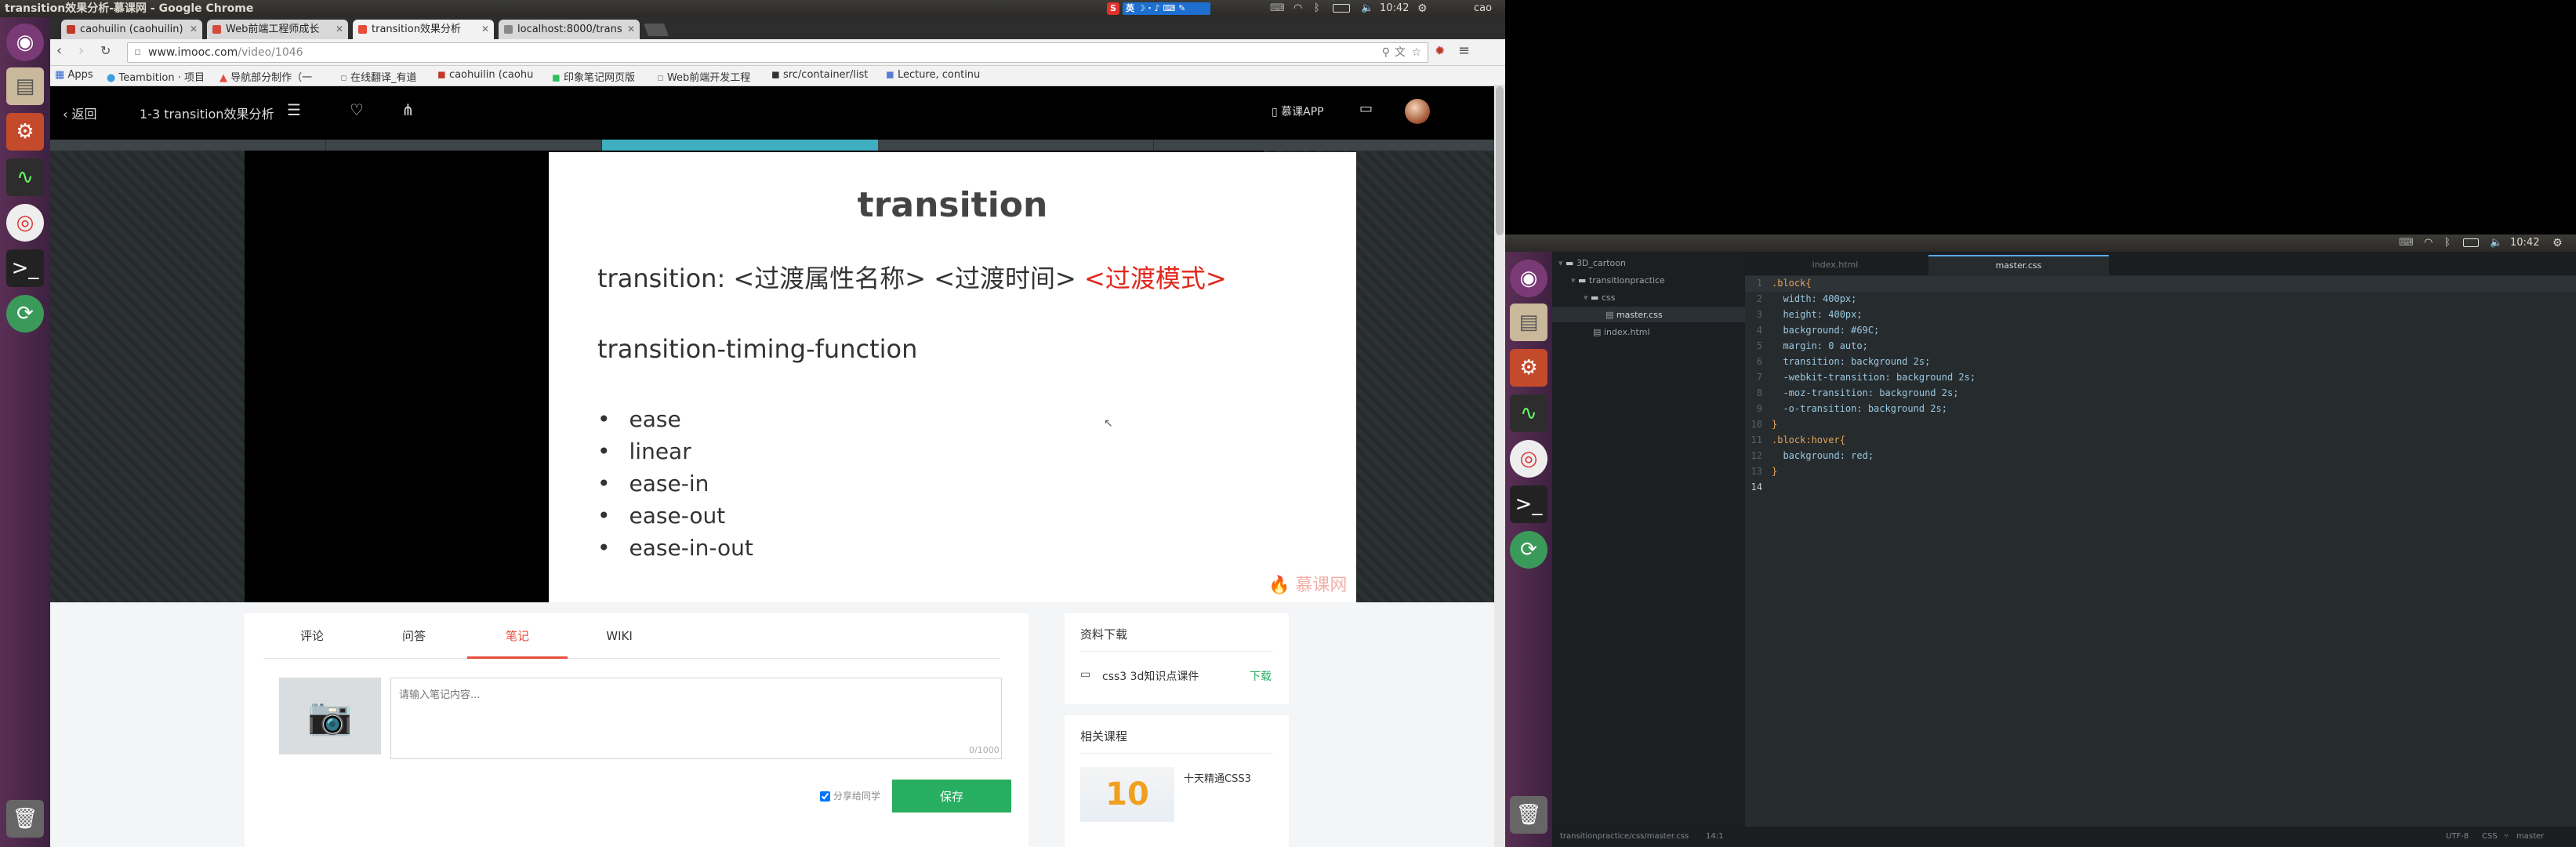 This screenshot has width=2576, height=847. What do you see at coordinates (485, 75) in the screenshot?
I see `bookmark-github: ◼ caohuilin (caohu` at bounding box center [485, 75].